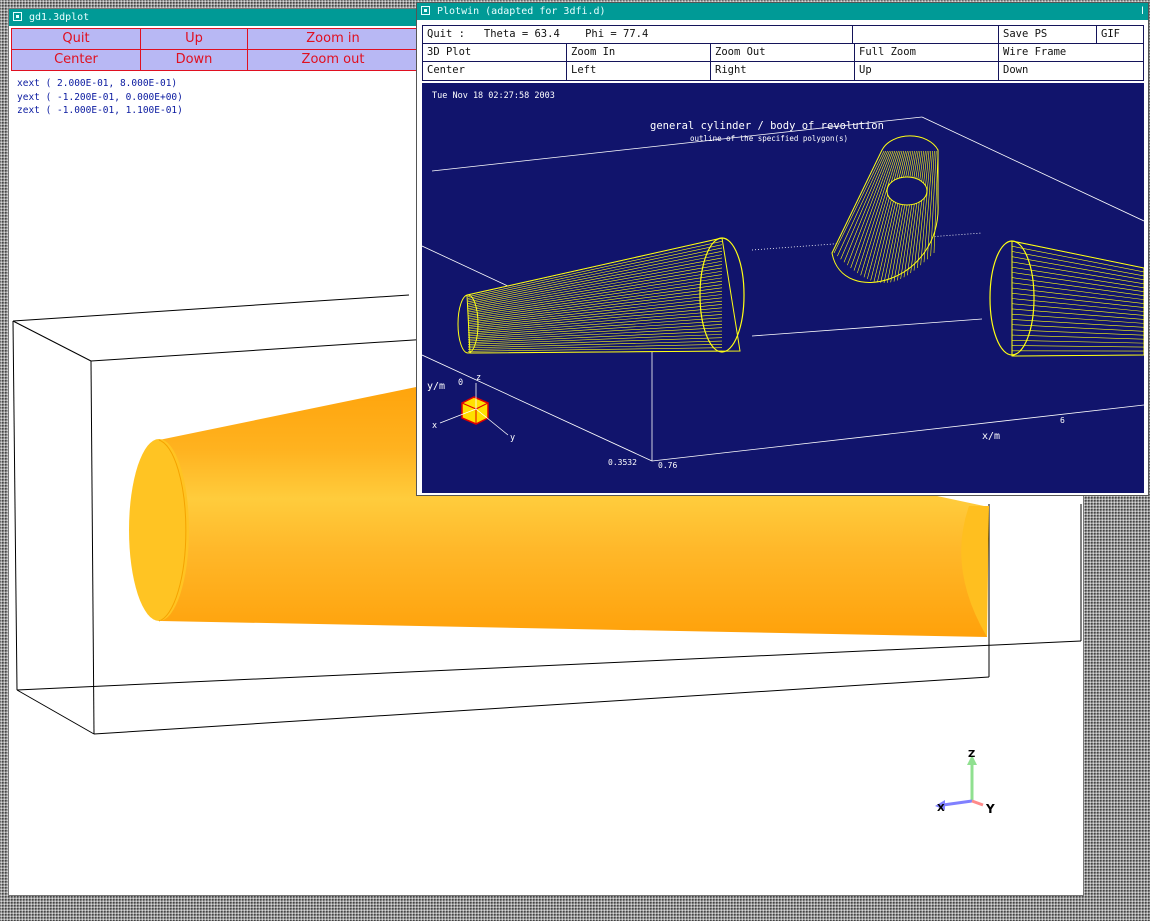  I want to click on timestamp-label: Tue Nov 18 02:27:58 2003, so click(493, 96).